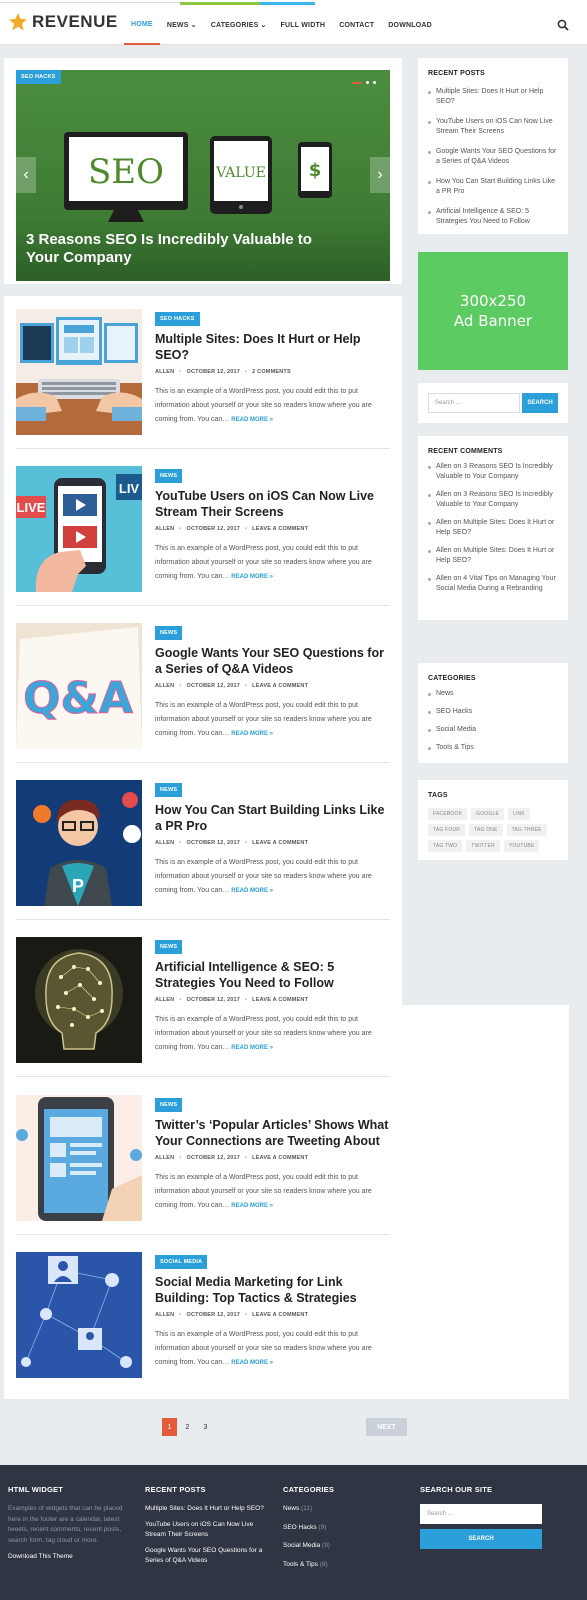  What do you see at coordinates (493, 311) in the screenshot?
I see `ad-banner: 300x250 Ad Banner` at bounding box center [493, 311].